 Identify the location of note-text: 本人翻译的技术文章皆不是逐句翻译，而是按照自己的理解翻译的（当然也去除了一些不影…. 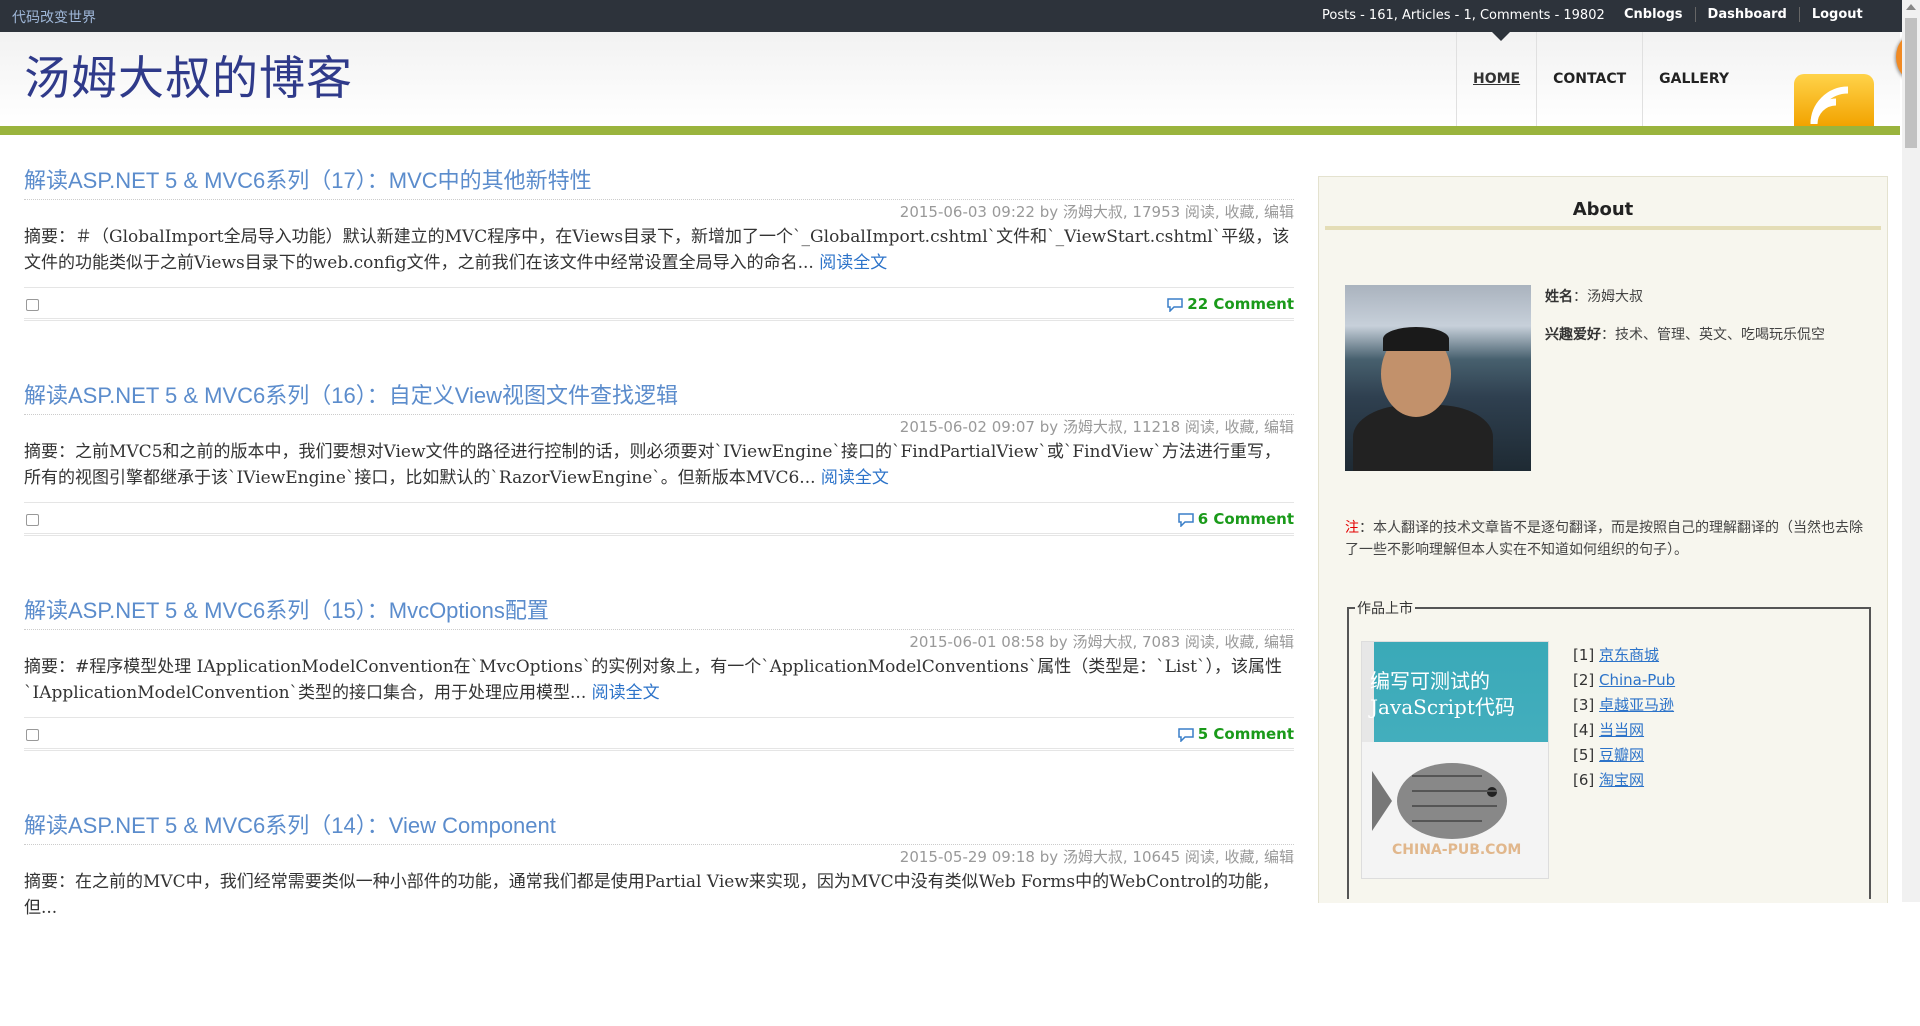
(1604, 539).